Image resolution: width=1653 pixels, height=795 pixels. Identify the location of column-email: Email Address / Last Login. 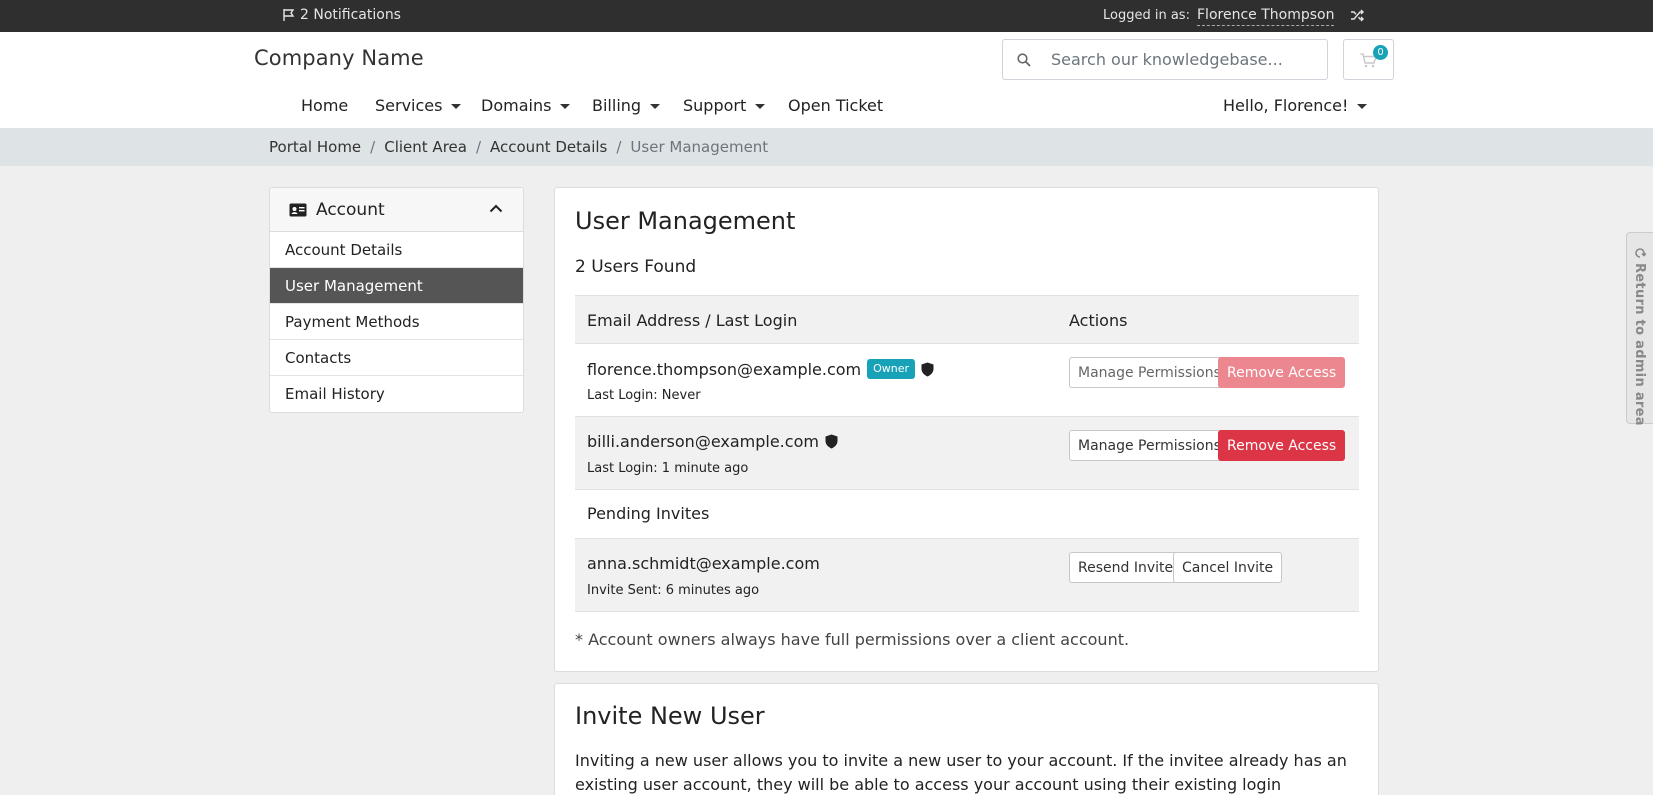
(692, 320).